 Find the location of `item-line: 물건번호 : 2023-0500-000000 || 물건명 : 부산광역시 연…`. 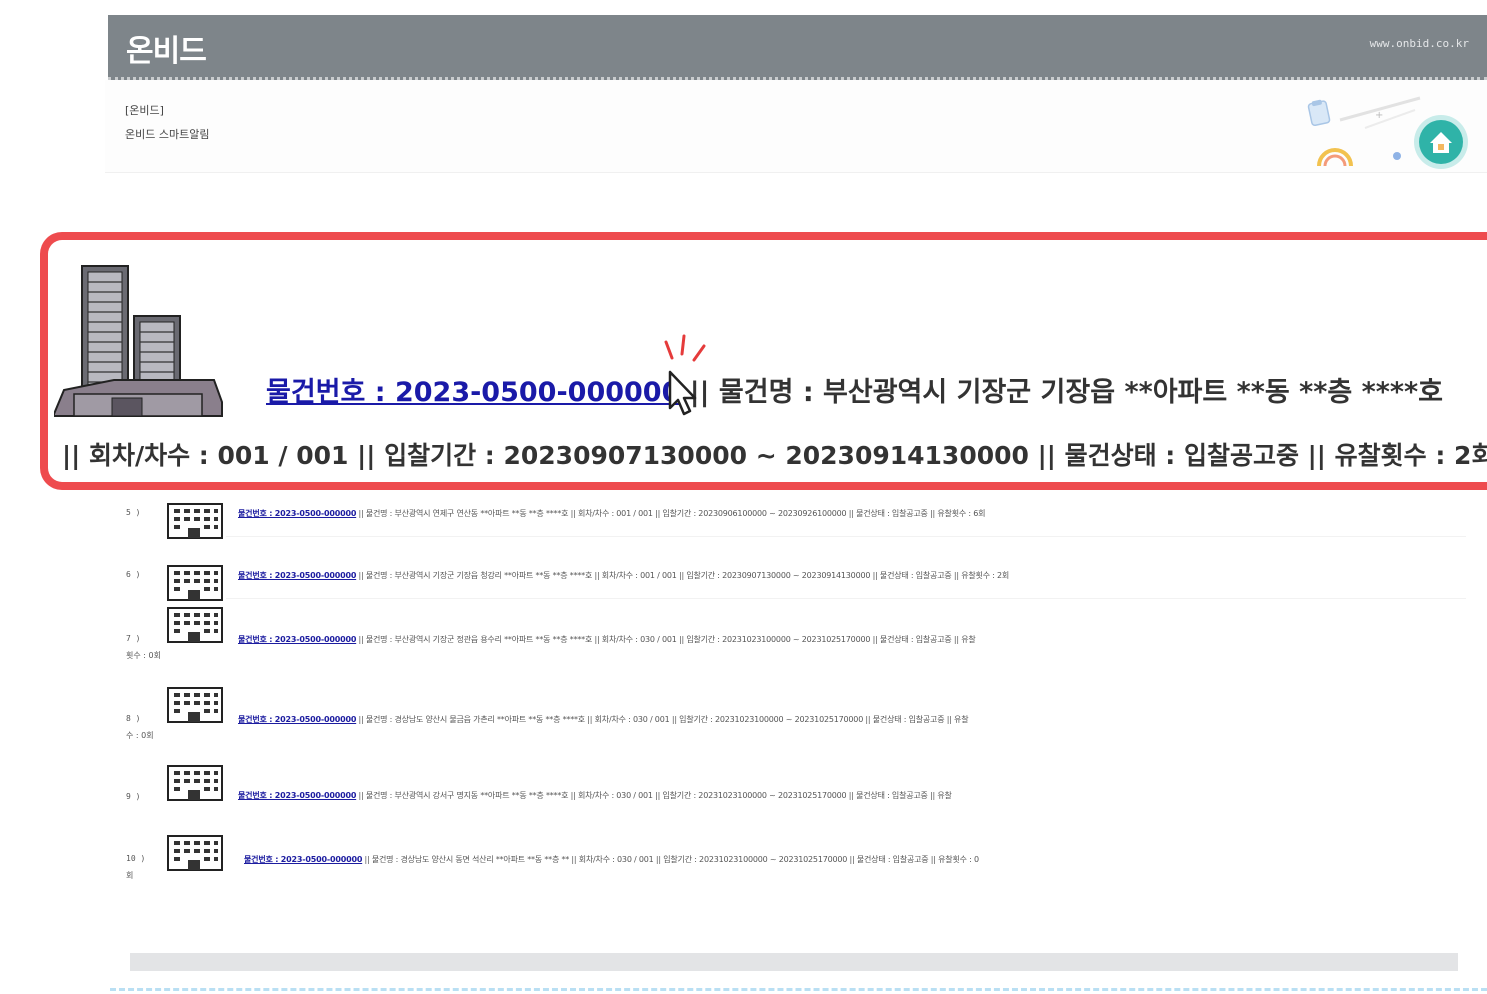

item-line: 물건번호 : 2023-0500-000000 || 물건명 : 부산광역시 연… is located at coordinates (611, 513).